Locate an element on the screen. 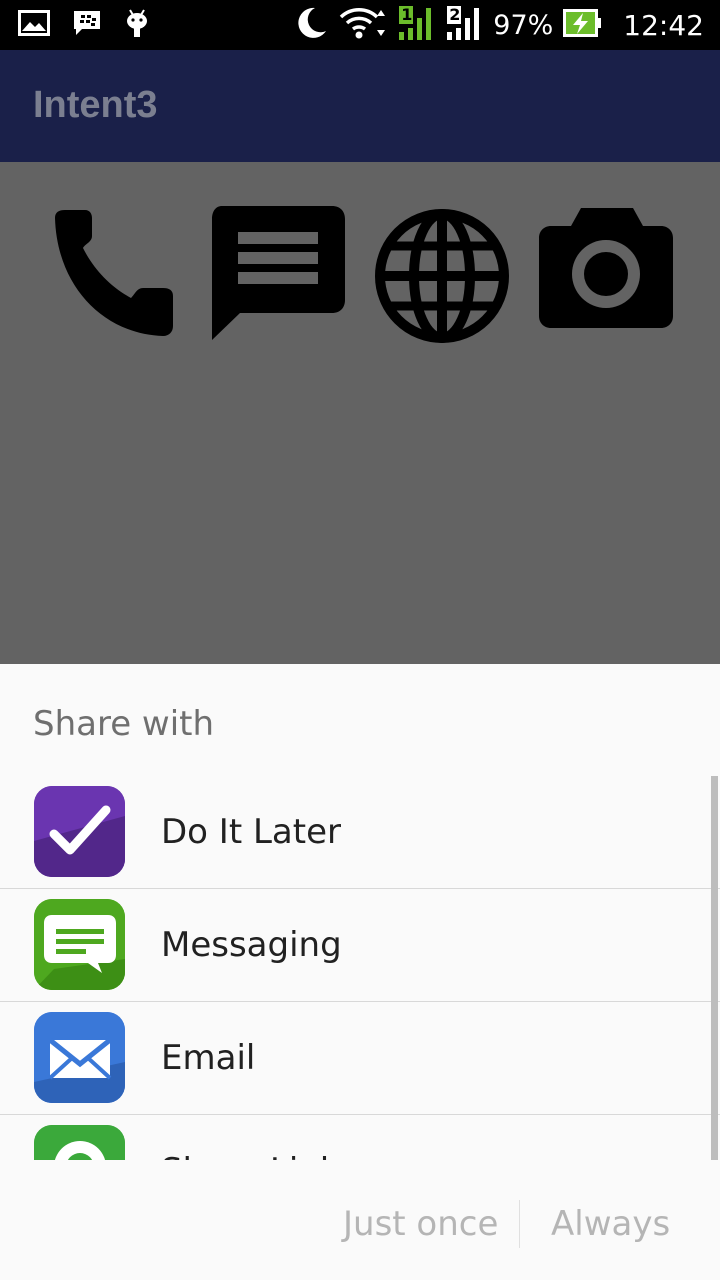 The height and width of the screenshot is (1280, 720). phone-icon is located at coordinates (115, 276).